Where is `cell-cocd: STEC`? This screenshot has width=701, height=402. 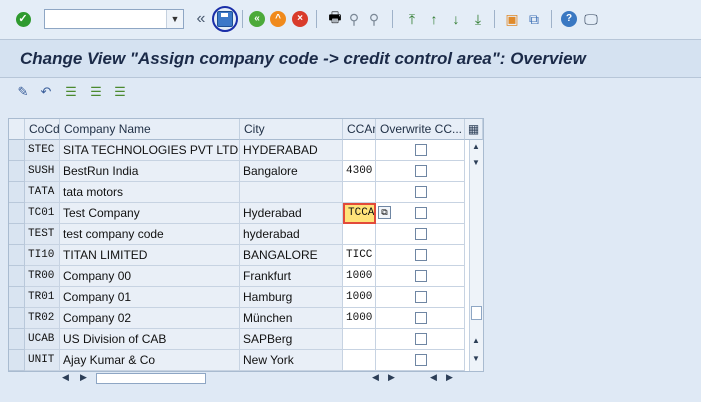
cell-cocd: STEC is located at coordinates (42, 150).